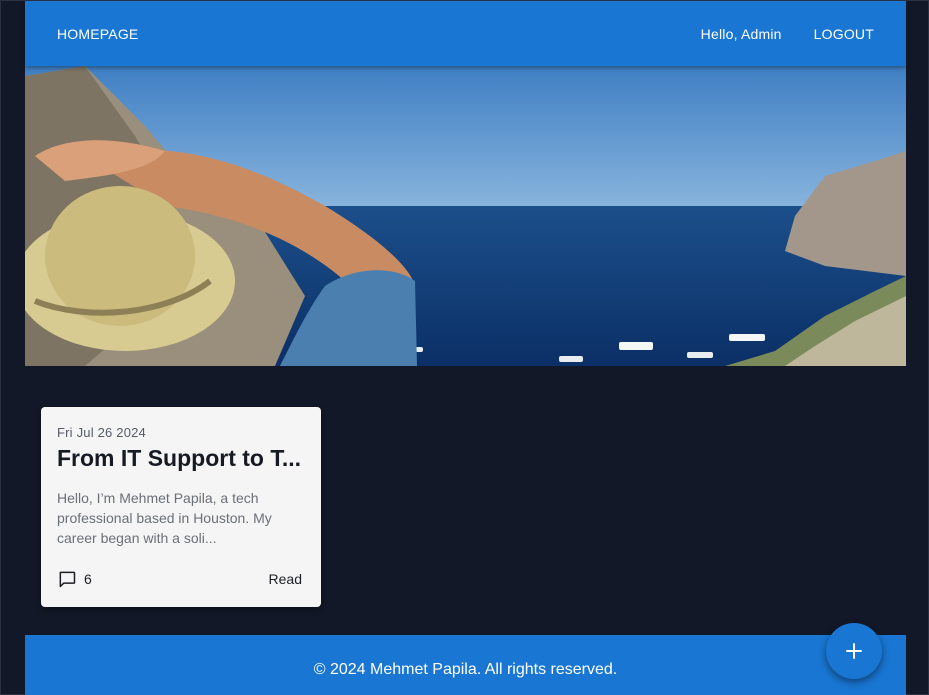 The height and width of the screenshot is (695, 929). Describe the element at coordinates (741, 33) in the screenshot. I see `user-greeting: Hello, Admin` at that location.